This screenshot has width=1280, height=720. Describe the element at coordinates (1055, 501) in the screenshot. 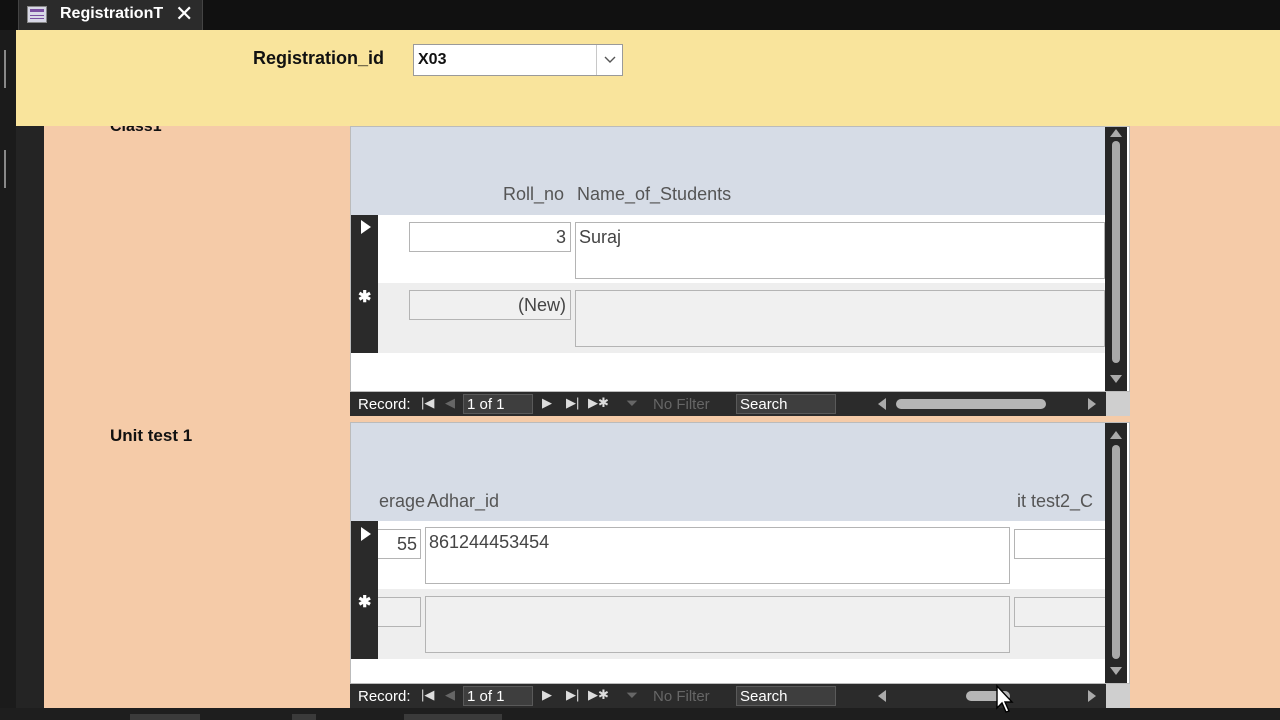

I see `column-header-unit-test2: it test2_C` at that location.